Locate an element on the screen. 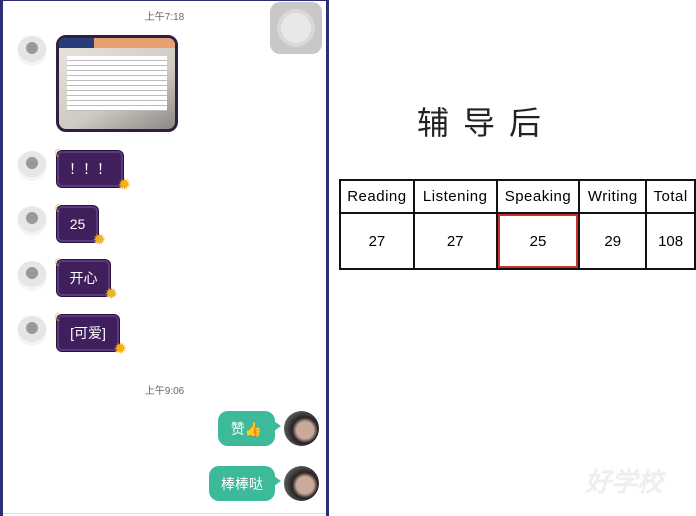 This screenshot has width=696, height=516. image-header-band is located at coordinates (117, 43).